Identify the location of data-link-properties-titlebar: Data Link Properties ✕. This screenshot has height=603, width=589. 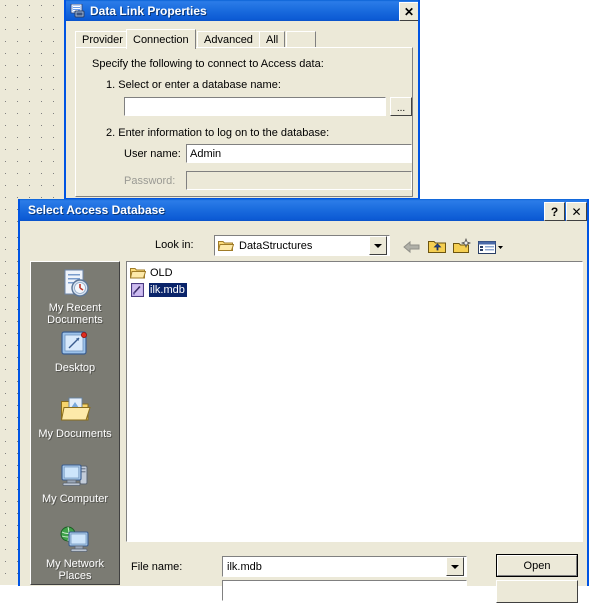
(242, 10).